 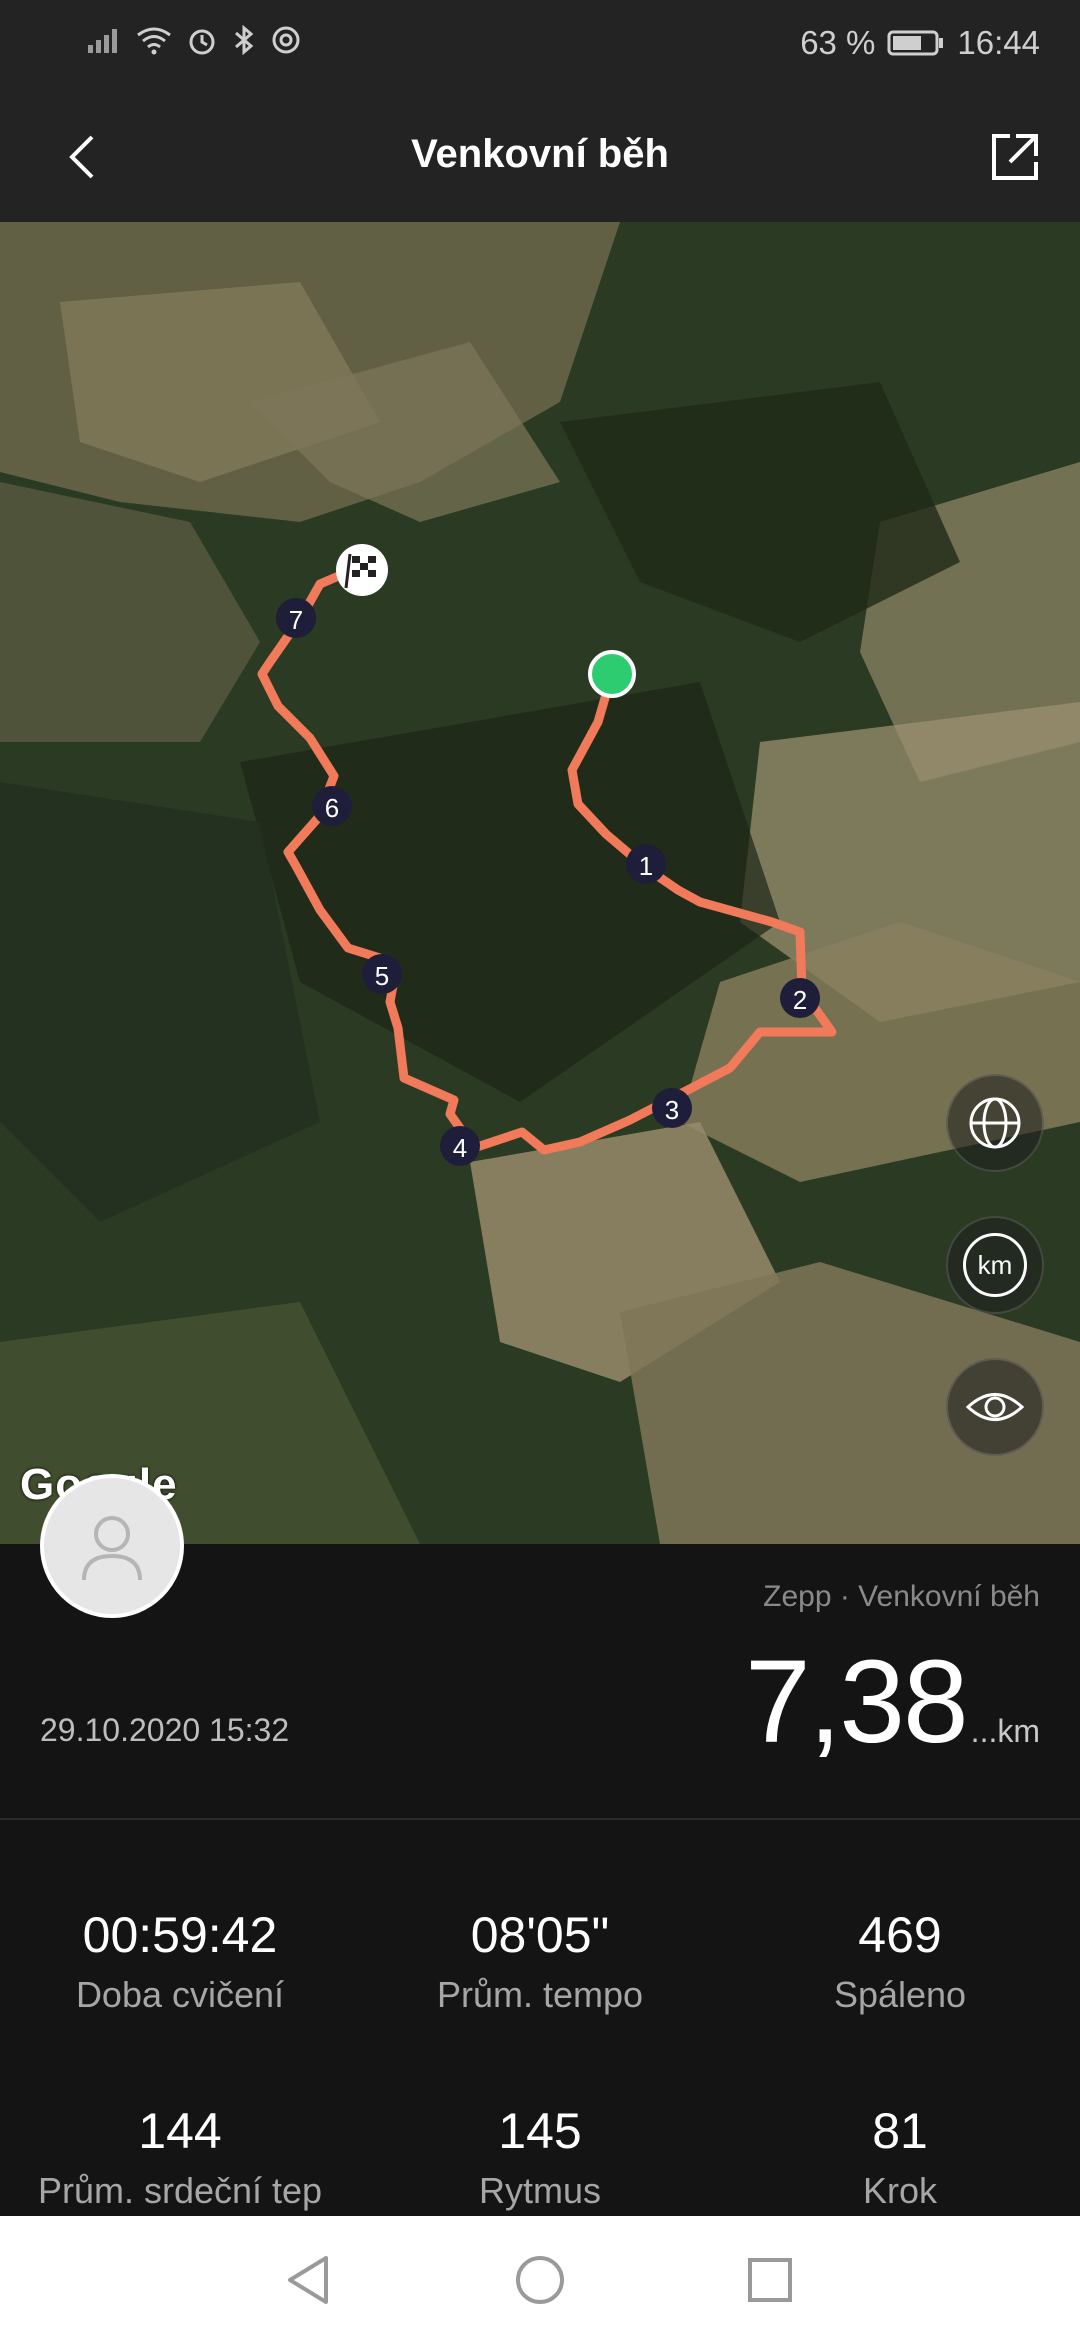 I want to click on stat-label: Doba cvičení, so click(x=180, y=1994).